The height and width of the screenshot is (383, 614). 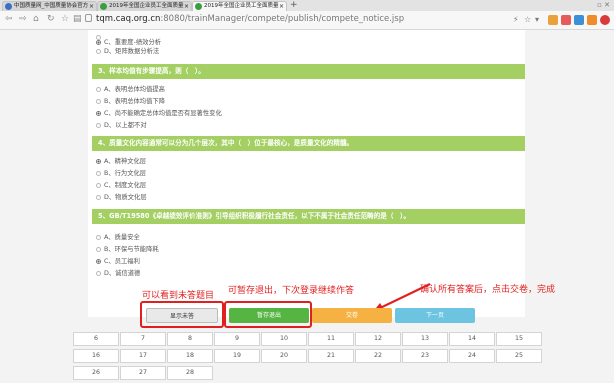 I want to click on tab-title: 中国质量网_中国质量协会官方, so click(x=51, y=6).